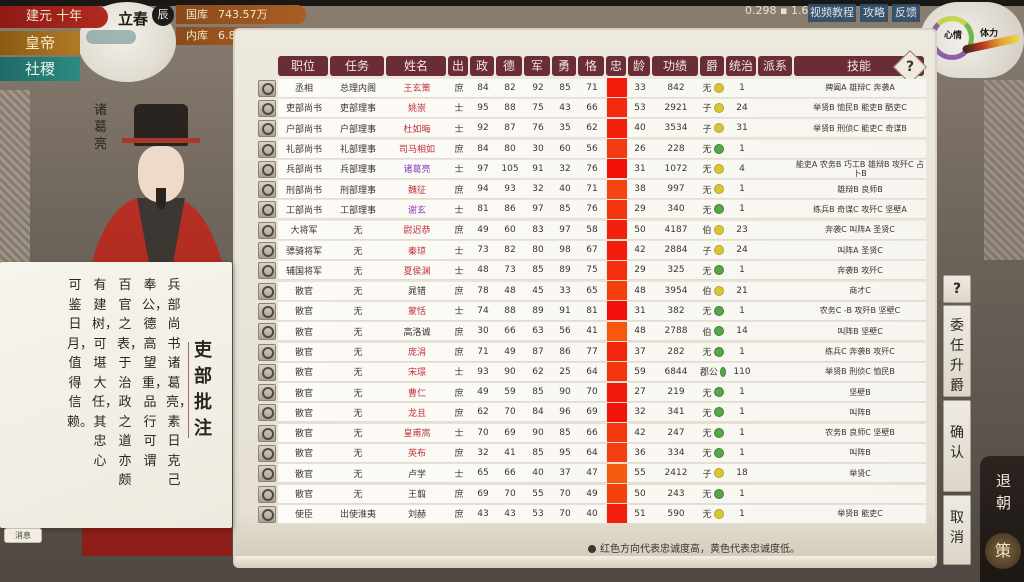  I want to click on column-header: 军, so click(537, 66).